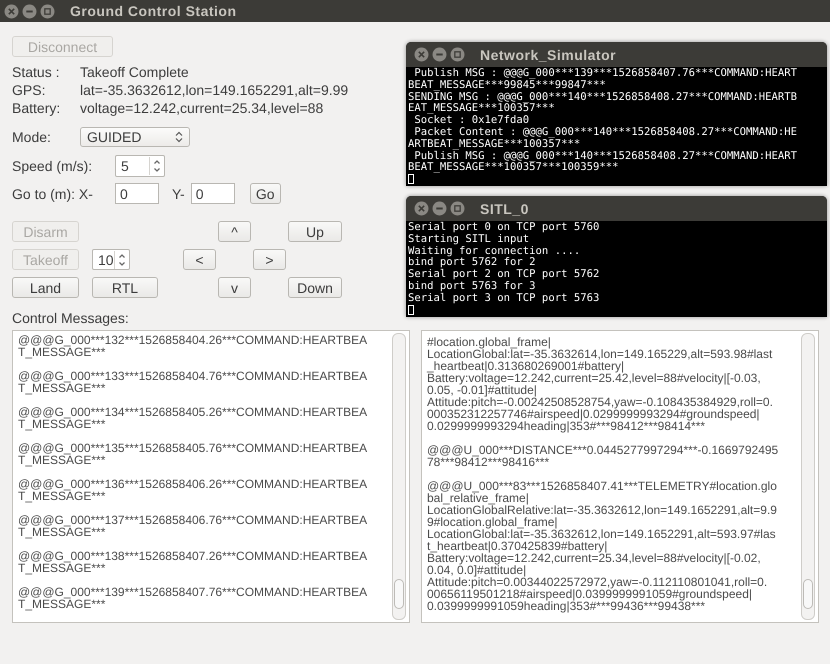 Image resolution: width=830 pixels, height=664 pixels. I want to click on mode-dropdown: GUIDED, so click(135, 137).